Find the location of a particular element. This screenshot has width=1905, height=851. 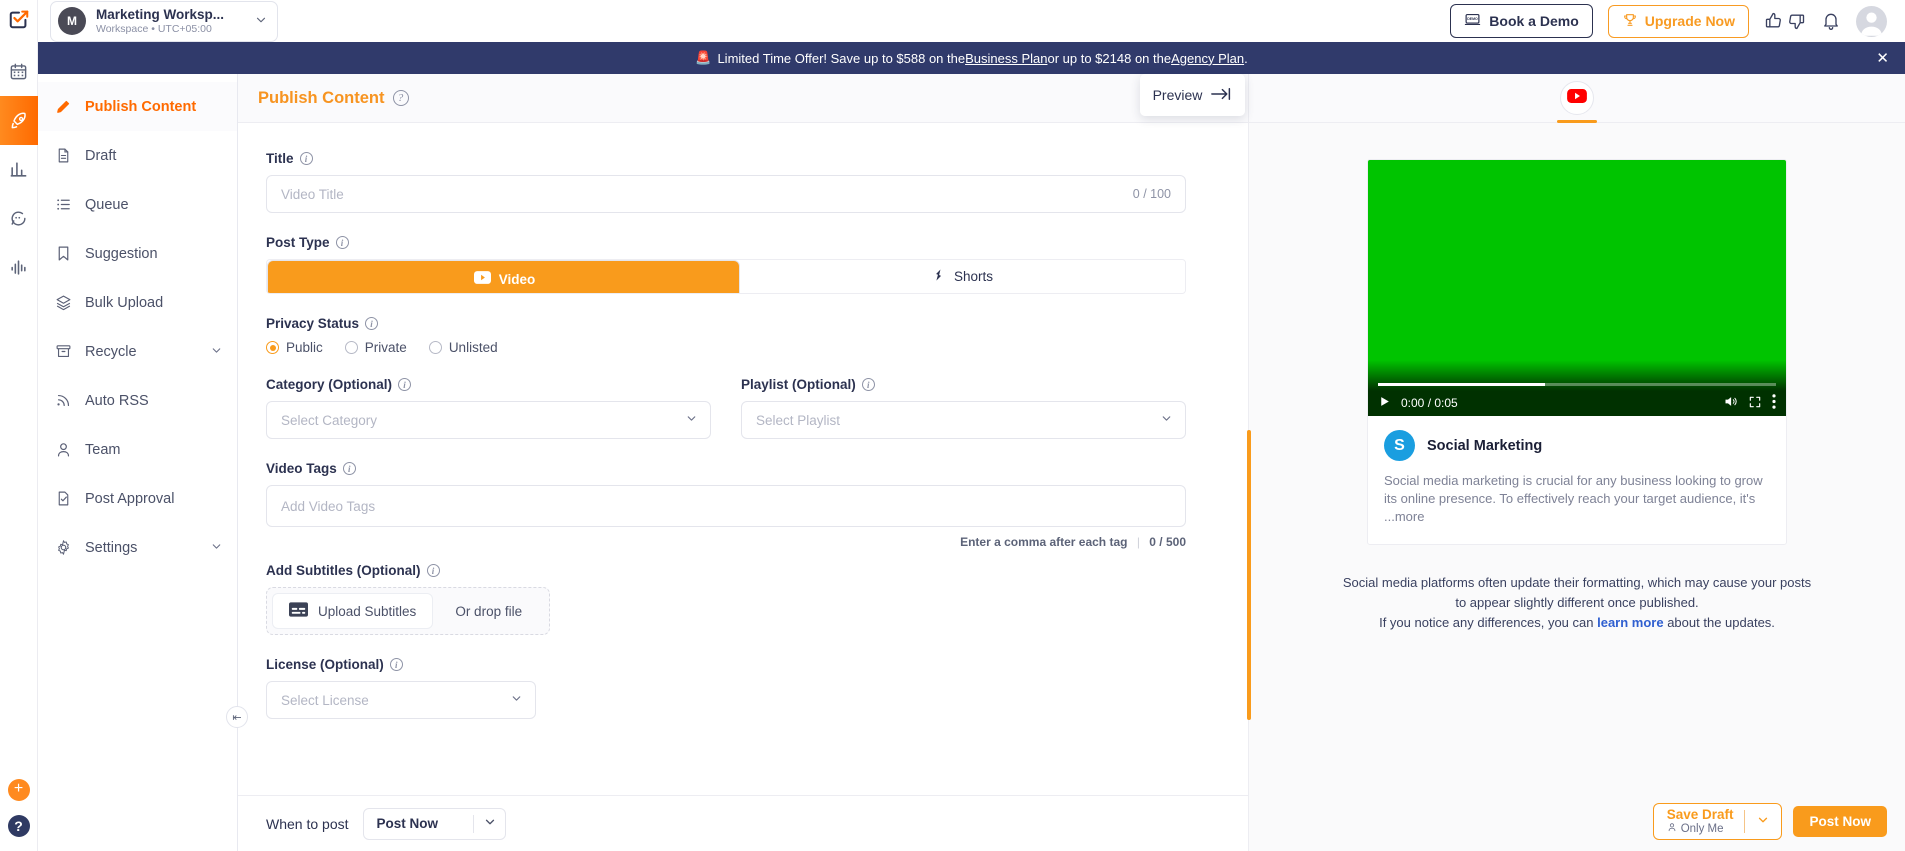

alarm-emoji-icon: 🚨 is located at coordinates (703, 57).